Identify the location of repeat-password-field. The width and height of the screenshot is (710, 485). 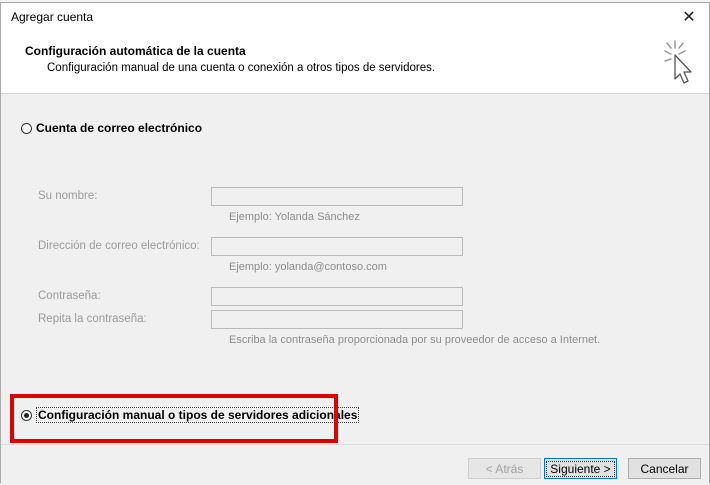
(337, 319).